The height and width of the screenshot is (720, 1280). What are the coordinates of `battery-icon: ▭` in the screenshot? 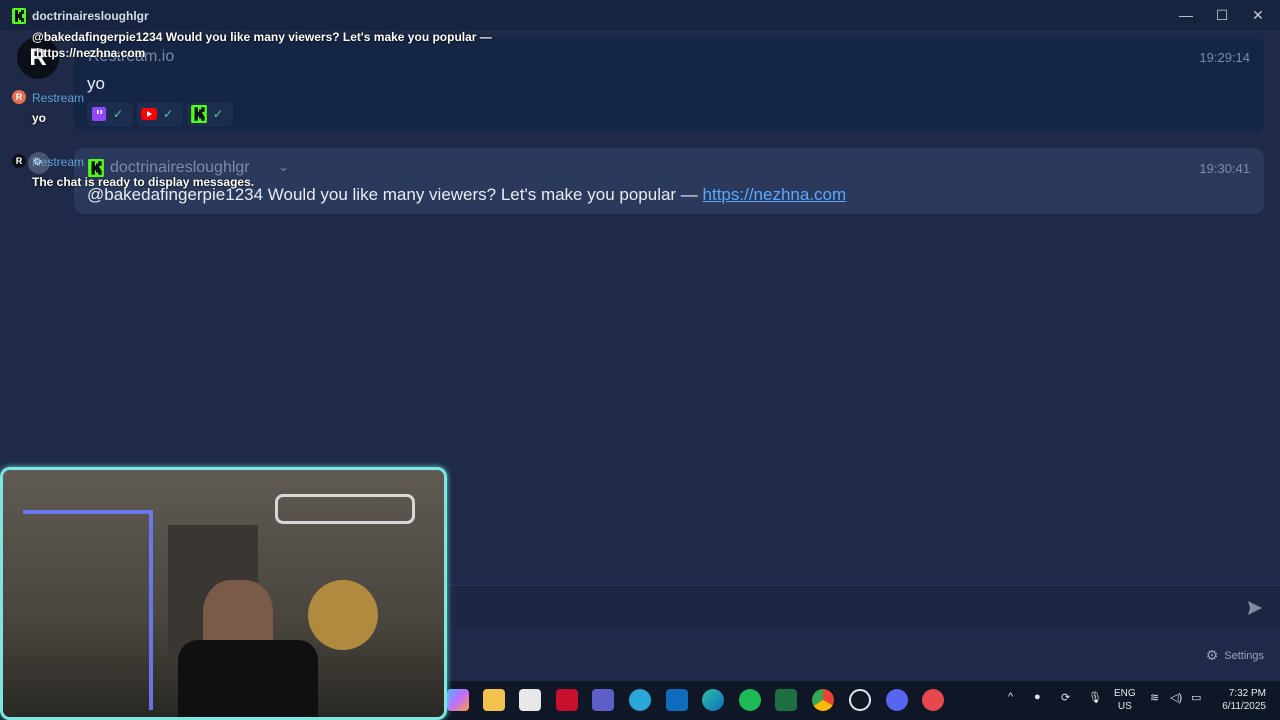 It's located at (1196, 697).